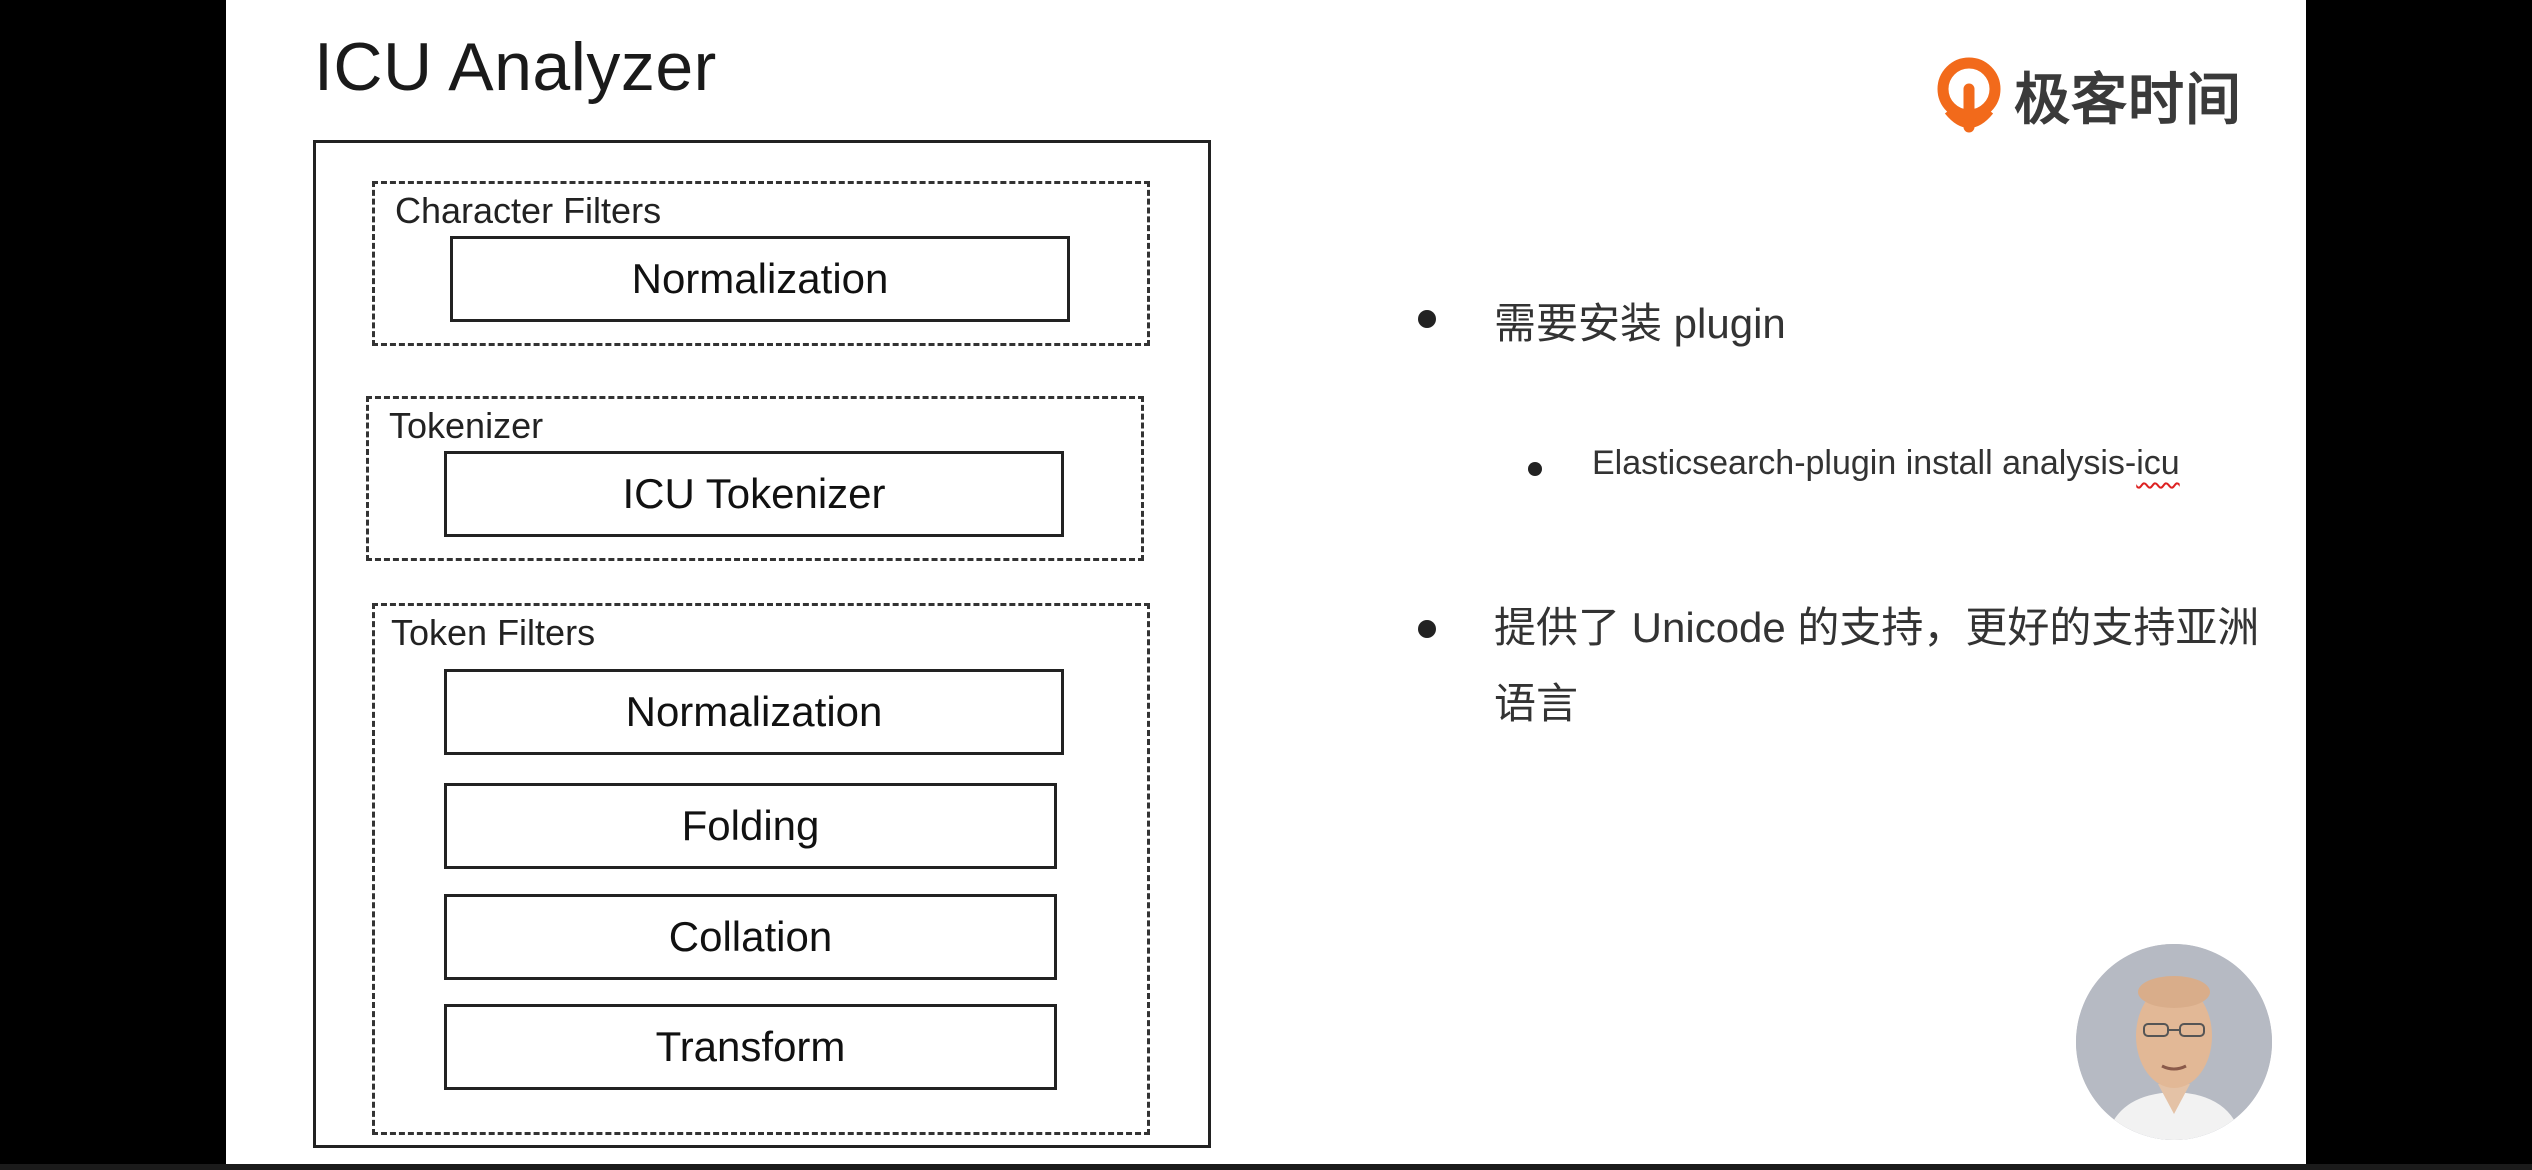  I want to click on char-filter-normalization-node: Normalization, so click(760, 279).